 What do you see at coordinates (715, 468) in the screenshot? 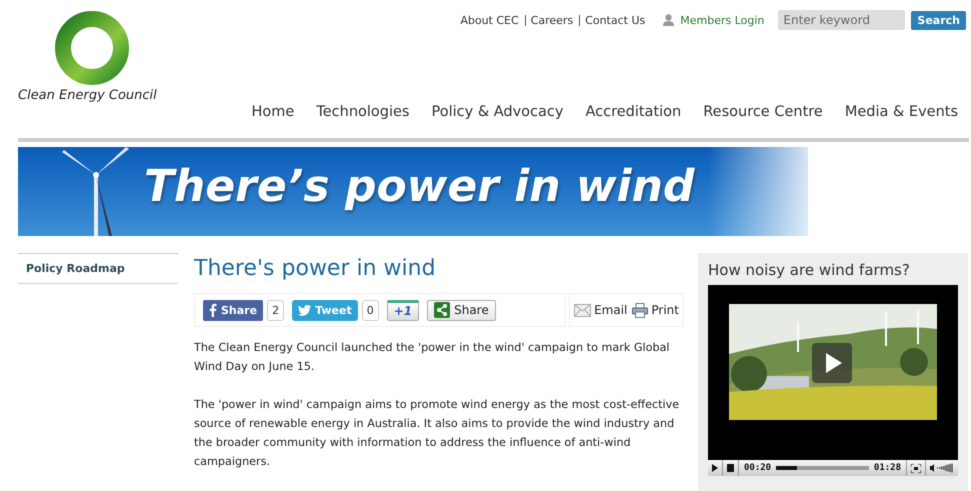
I see `play-icon` at bounding box center [715, 468].